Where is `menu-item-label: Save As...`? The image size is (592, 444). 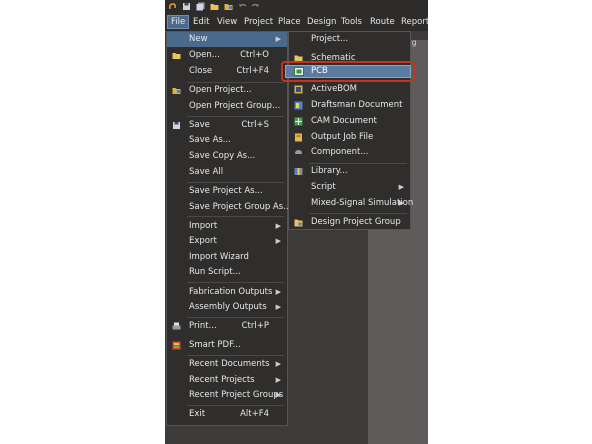
menu-item-label: Save As... is located at coordinates (210, 140).